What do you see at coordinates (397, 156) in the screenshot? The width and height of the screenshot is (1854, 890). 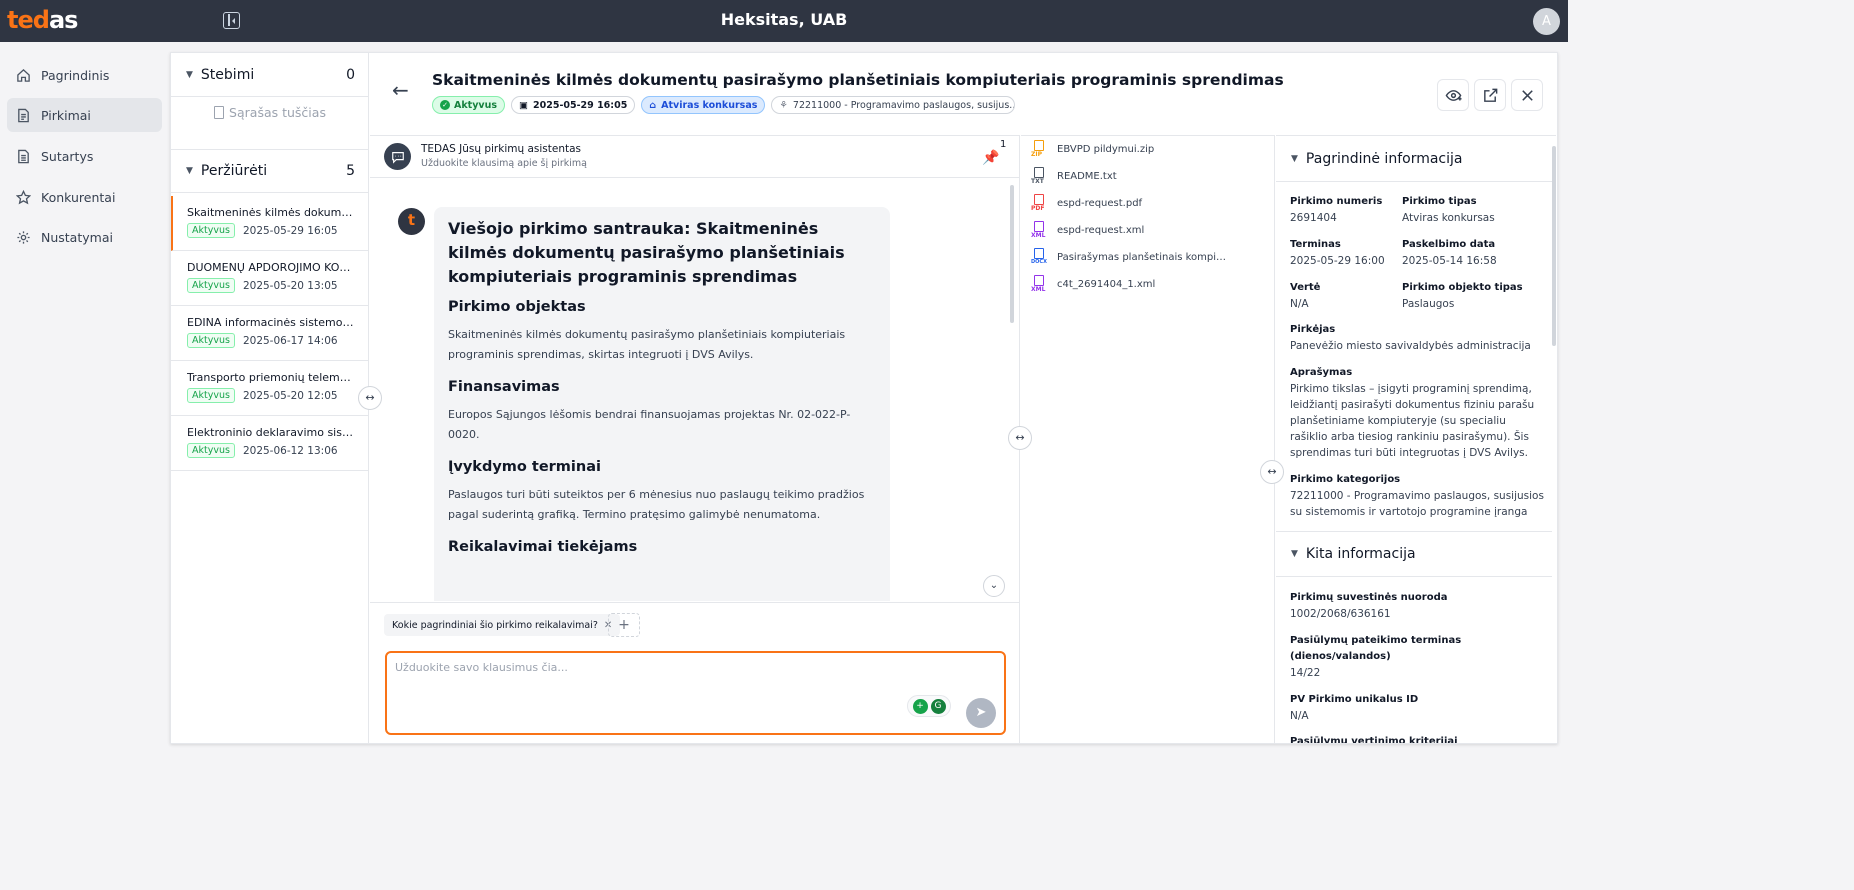 I see `chat-bubble-icon` at bounding box center [397, 156].